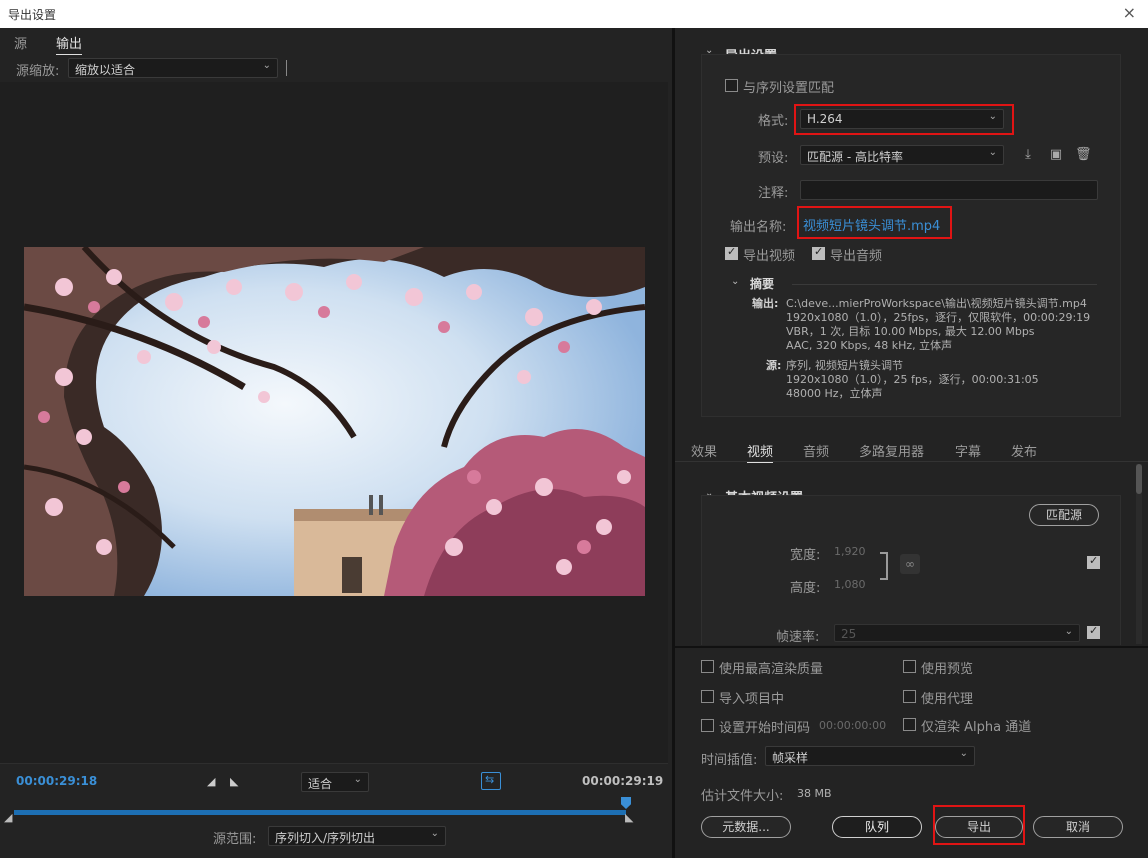 This screenshot has height=858, width=1148. Describe the element at coordinates (758, 227) in the screenshot. I see `output-name-label: 输出名称:` at that location.